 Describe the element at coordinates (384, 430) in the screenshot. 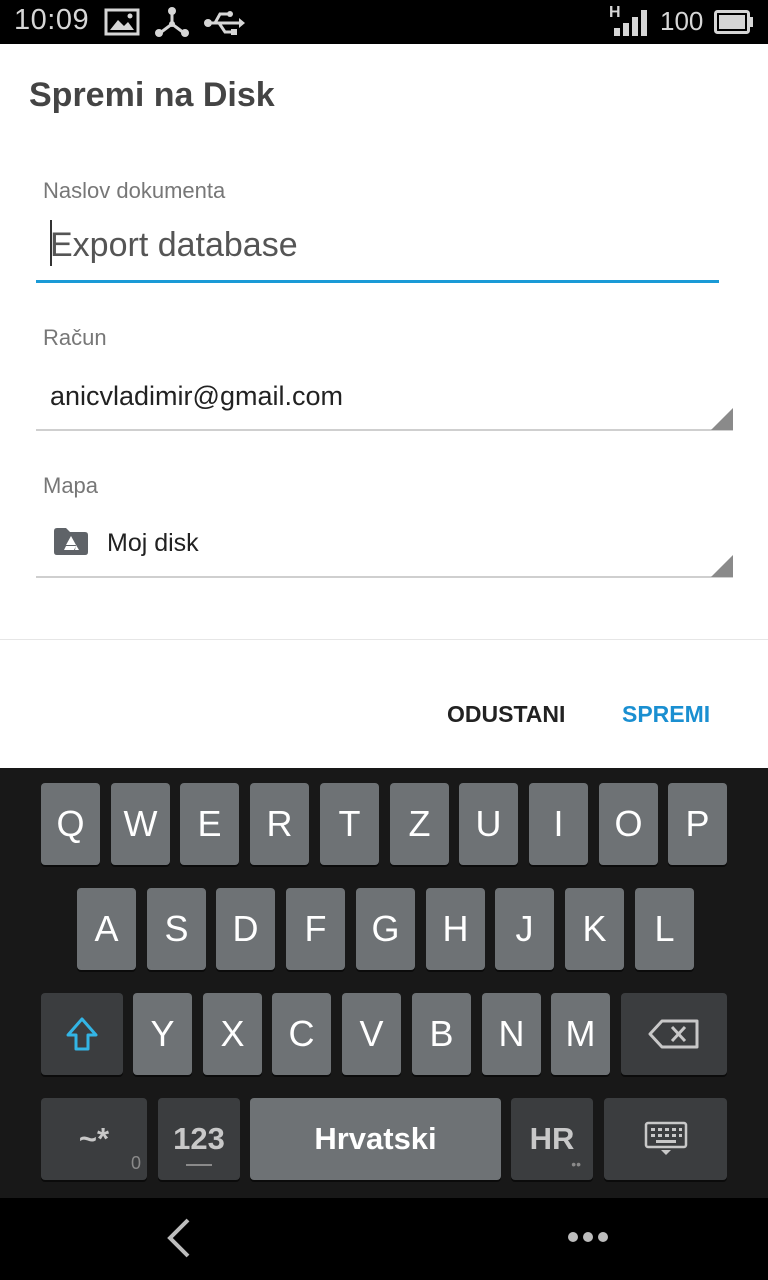

I see `account-select-underline` at that location.